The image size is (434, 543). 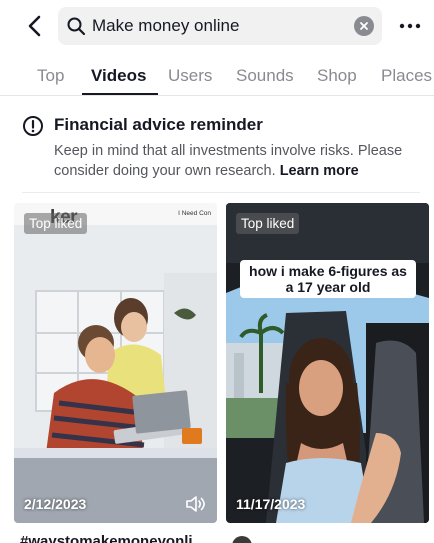 What do you see at coordinates (410, 26) in the screenshot?
I see `more-options-icon` at bounding box center [410, 26].